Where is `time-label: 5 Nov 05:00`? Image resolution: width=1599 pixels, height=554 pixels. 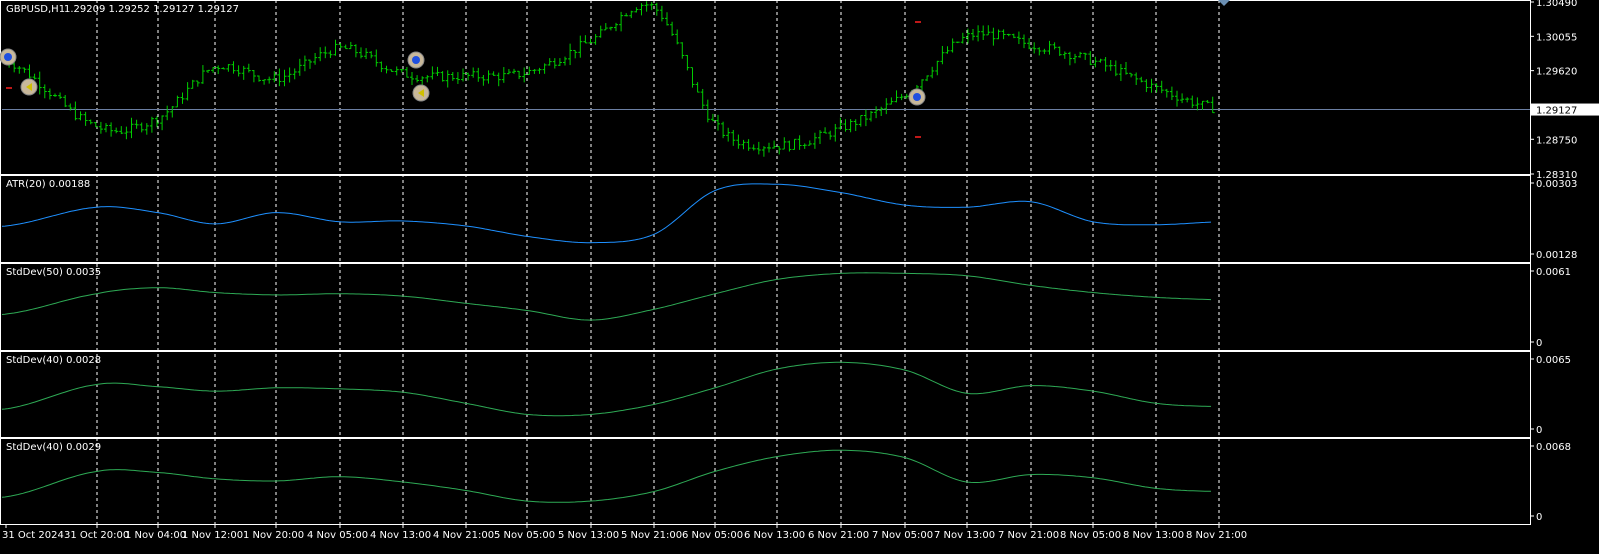
time-label: 5 Nov 05:00 is located at coordinates (524, 535).